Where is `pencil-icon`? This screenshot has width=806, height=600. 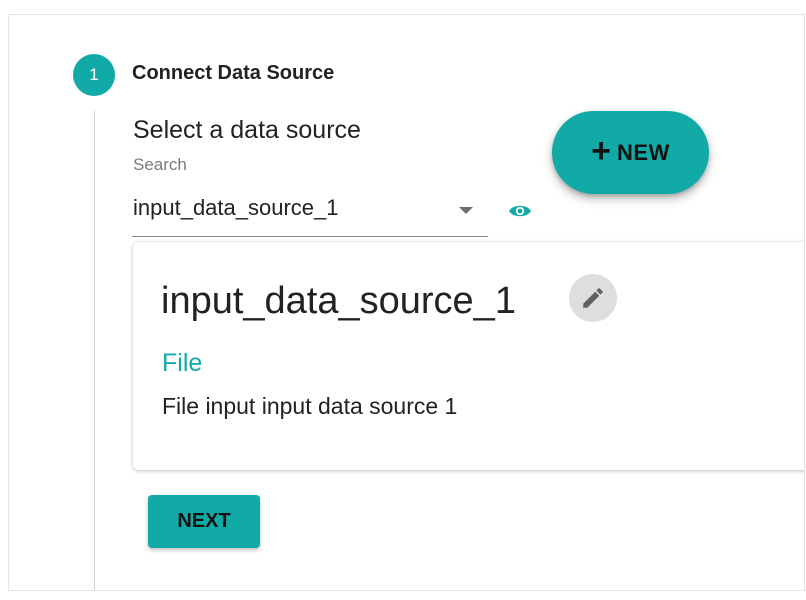 pencil-icon is located at coordinates (593, 298).